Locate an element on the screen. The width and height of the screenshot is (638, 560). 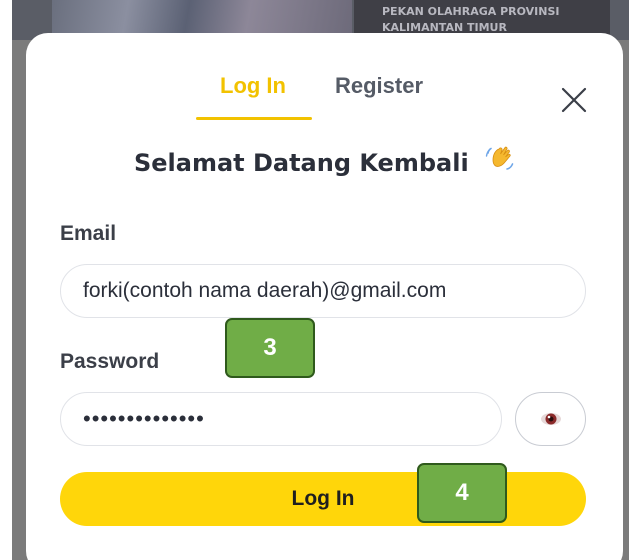
login-submit-button: Log In is located at coordinates (323, 499).